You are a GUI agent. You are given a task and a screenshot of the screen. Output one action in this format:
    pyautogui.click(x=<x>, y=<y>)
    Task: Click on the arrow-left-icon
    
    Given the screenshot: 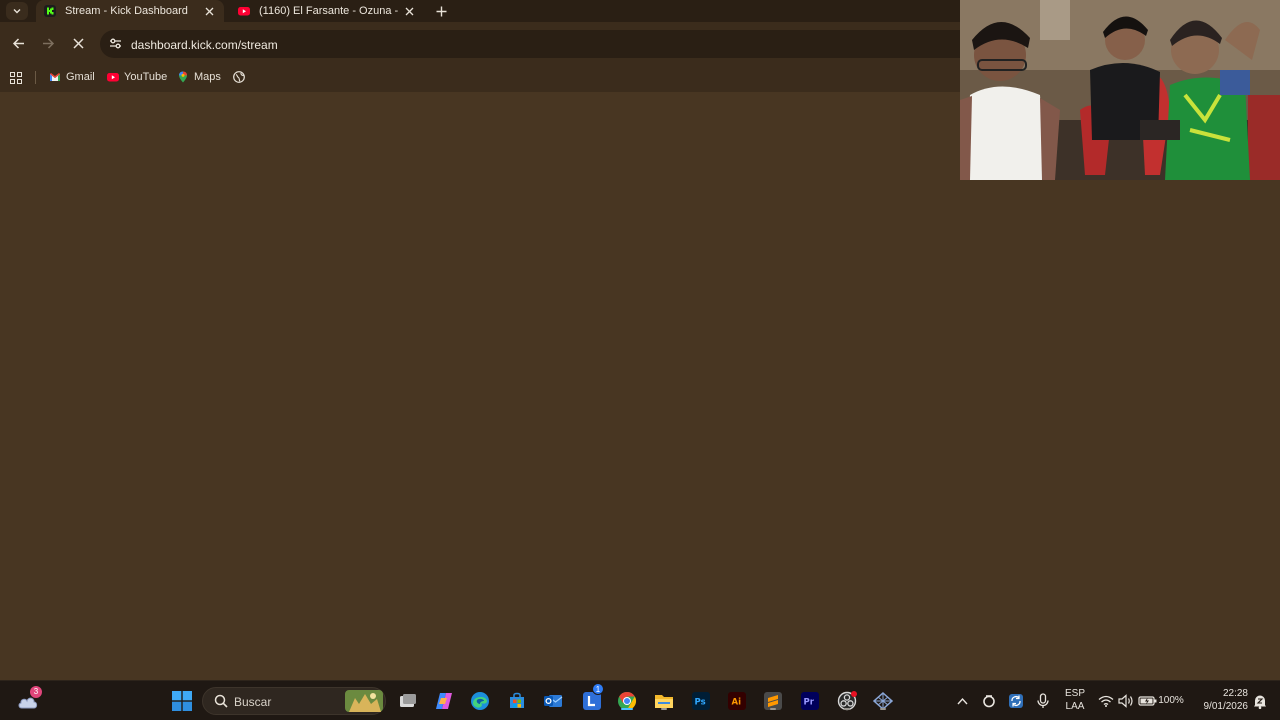 What is the action you would take?
    pyautogui.click(x=18, y=43)
    